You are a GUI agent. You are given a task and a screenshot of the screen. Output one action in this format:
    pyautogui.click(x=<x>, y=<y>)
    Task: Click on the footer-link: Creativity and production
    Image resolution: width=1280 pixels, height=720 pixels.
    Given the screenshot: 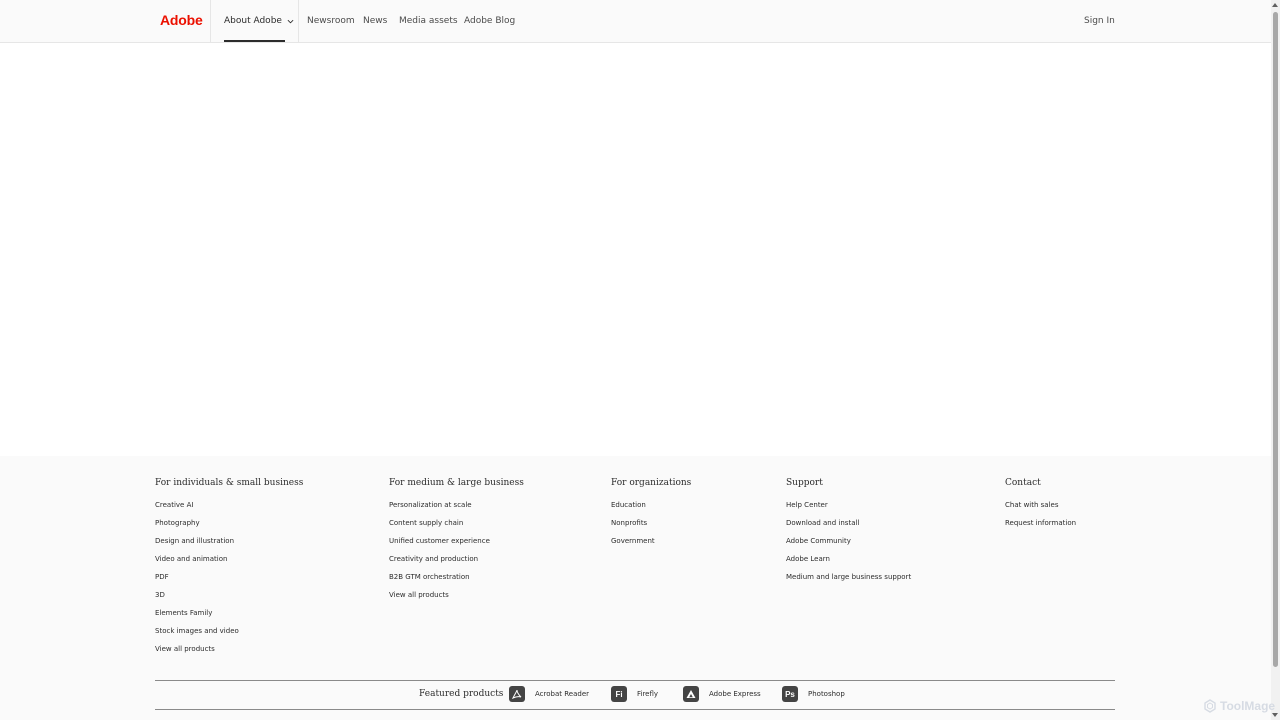 What is the action you would take?
    pyautogui.click(x=456, y=564)
    